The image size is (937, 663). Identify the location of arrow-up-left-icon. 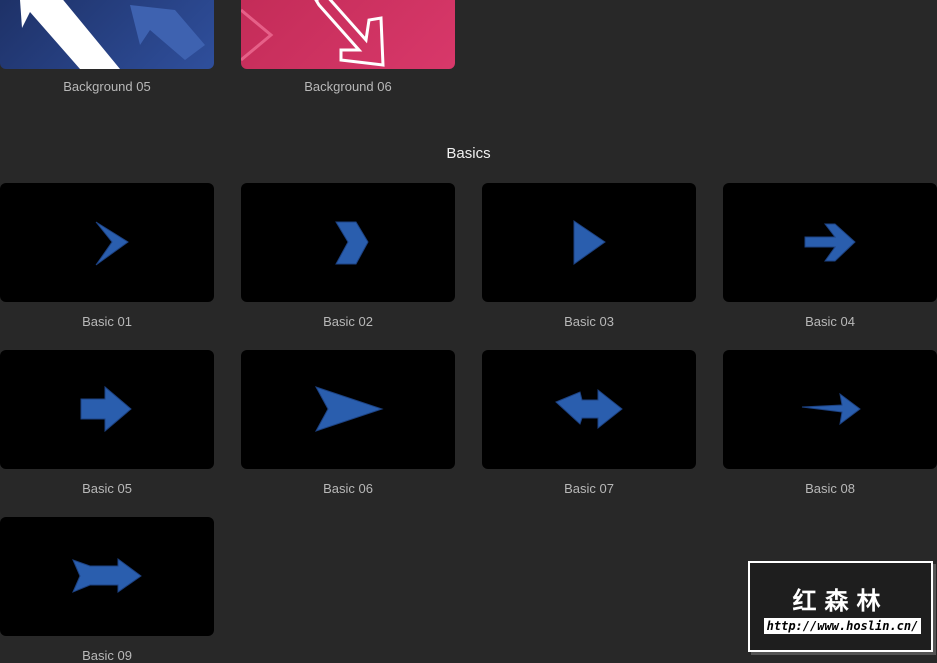
(112, 34).